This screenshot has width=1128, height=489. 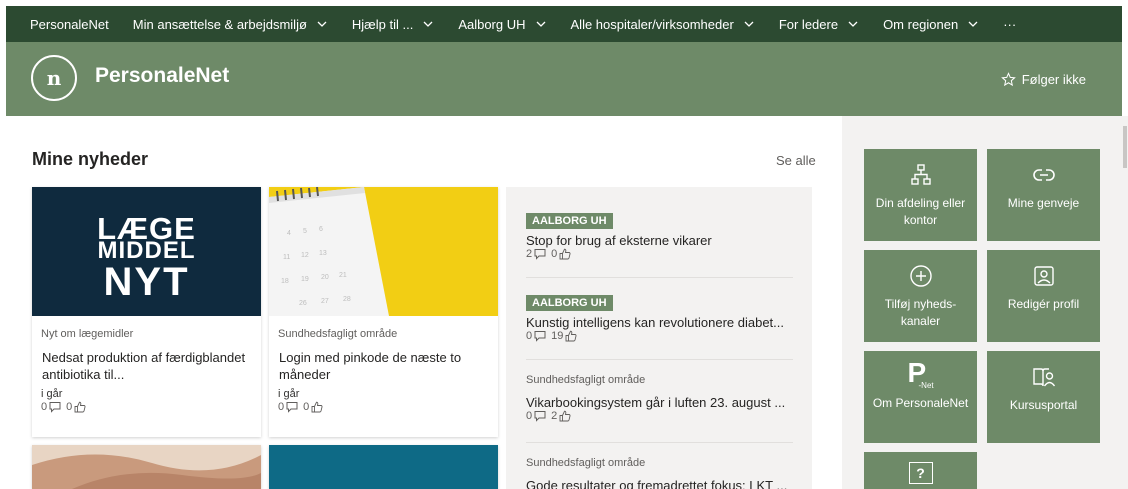 I want to click on news-card-image: 4 5 6 11 12 13 18 19 20 21 26 27 28, so click(x=383, y=251).